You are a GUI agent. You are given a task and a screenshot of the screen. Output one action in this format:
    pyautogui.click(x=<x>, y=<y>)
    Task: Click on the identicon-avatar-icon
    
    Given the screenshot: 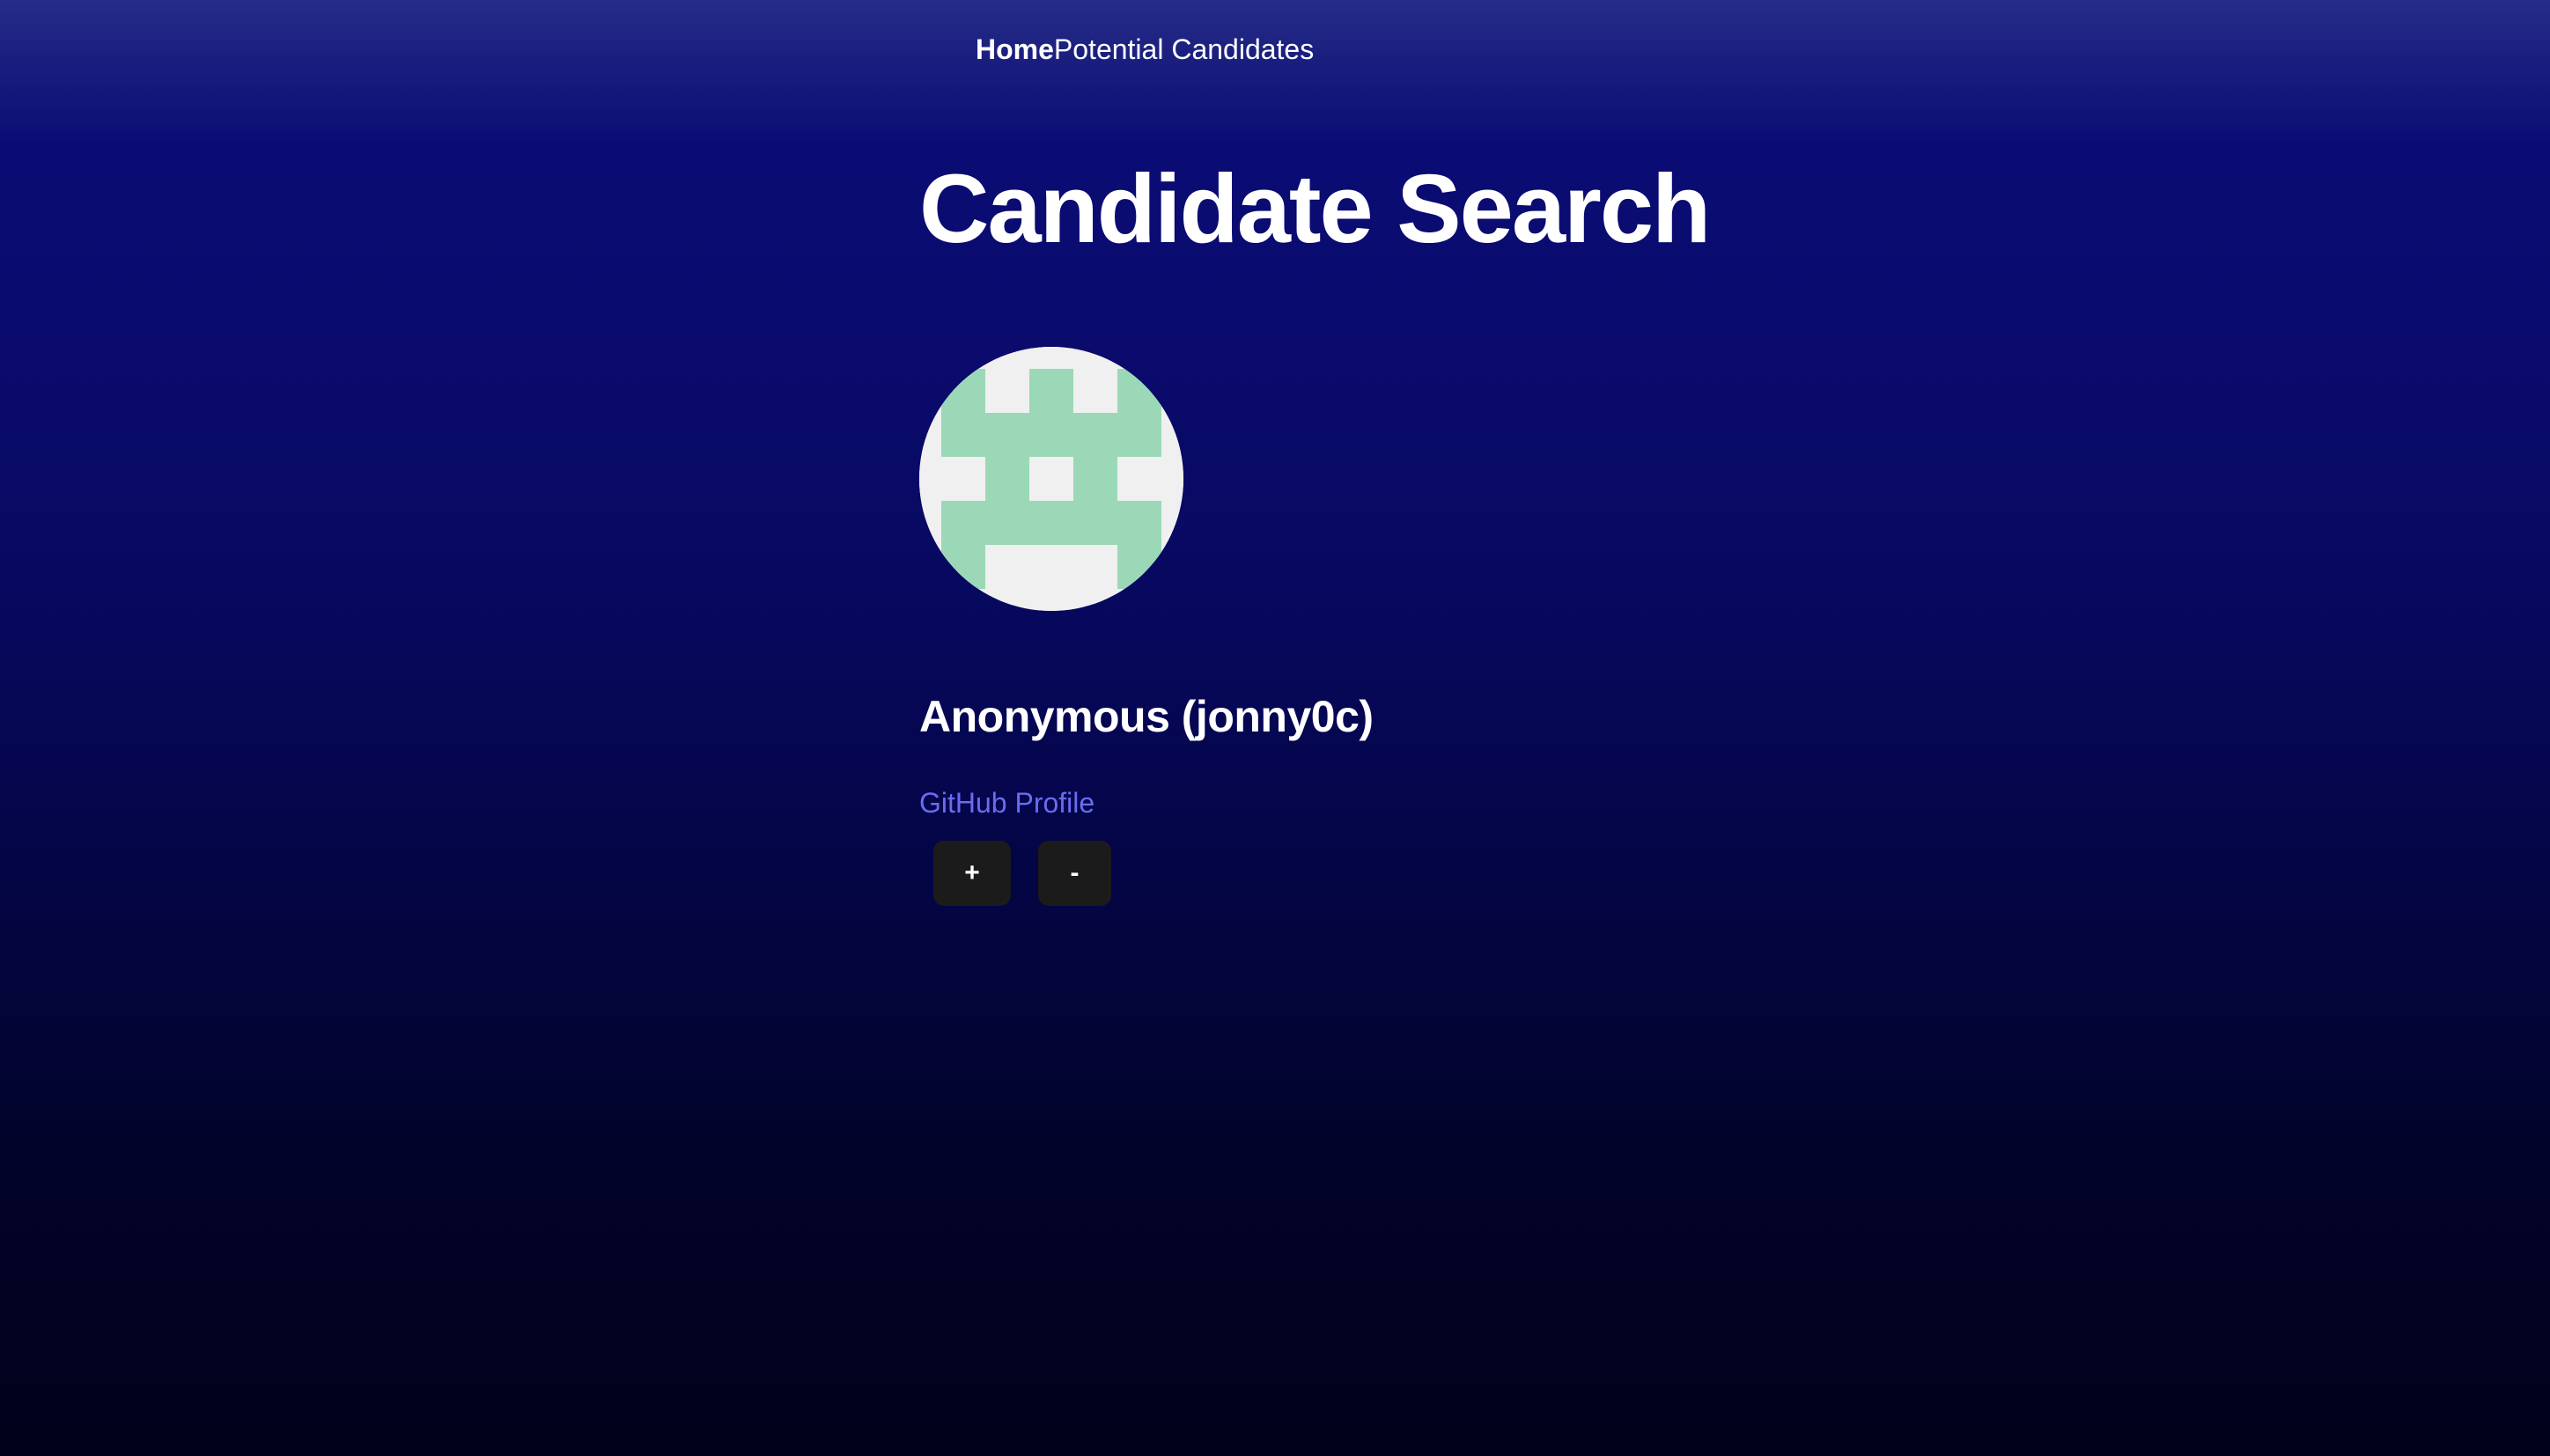 What is the action you would take?
    pyautogui.click(x=1051, y=479)
    